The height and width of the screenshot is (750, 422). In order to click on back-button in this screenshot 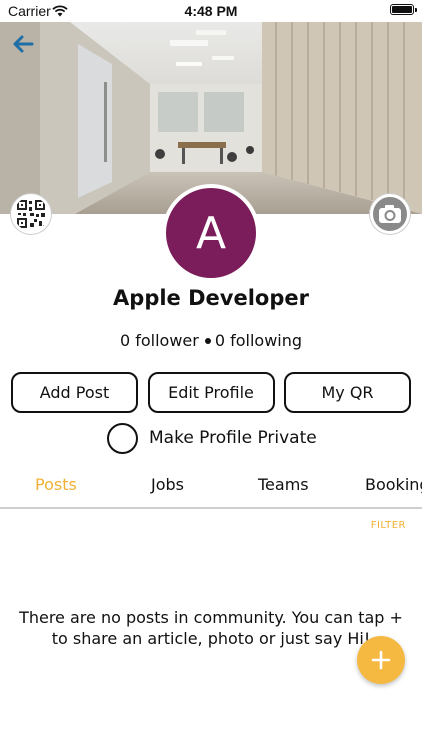, I will do `click(24, 44)`.